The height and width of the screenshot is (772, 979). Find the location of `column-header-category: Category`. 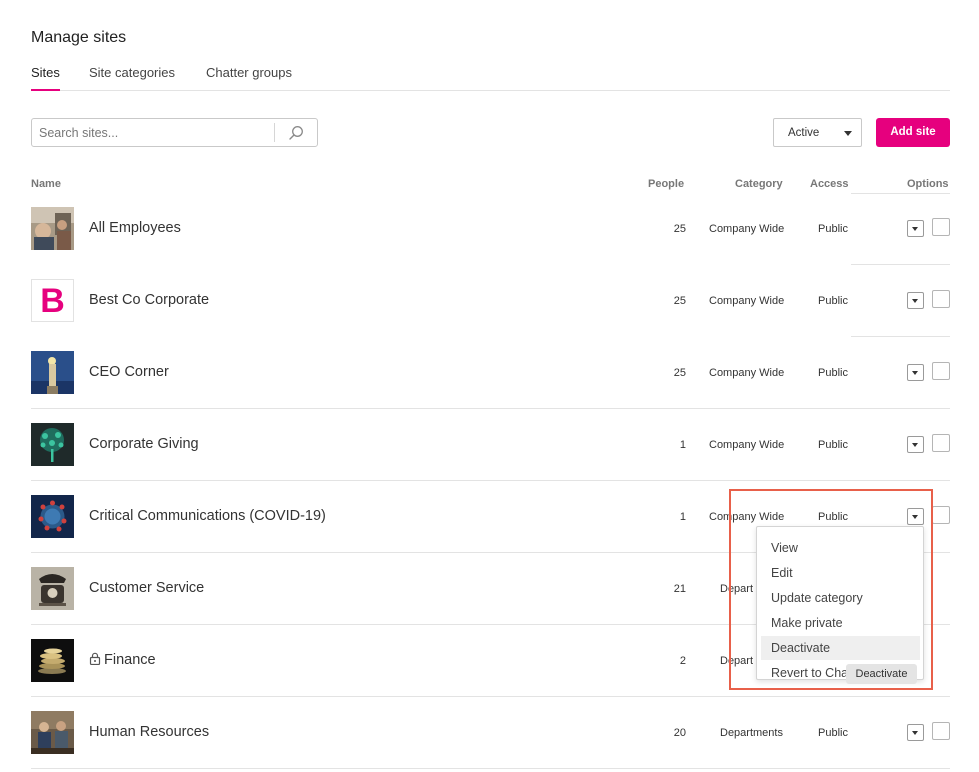

column-header-category: Category is located at coordinates (759, 184).